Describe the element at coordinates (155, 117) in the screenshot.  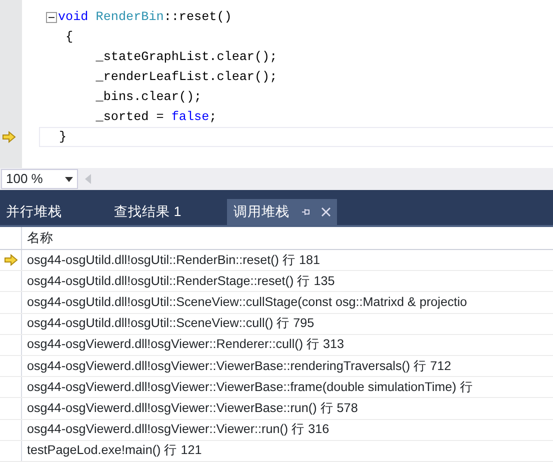
I see `code-line: _sorted = false;` at that location.